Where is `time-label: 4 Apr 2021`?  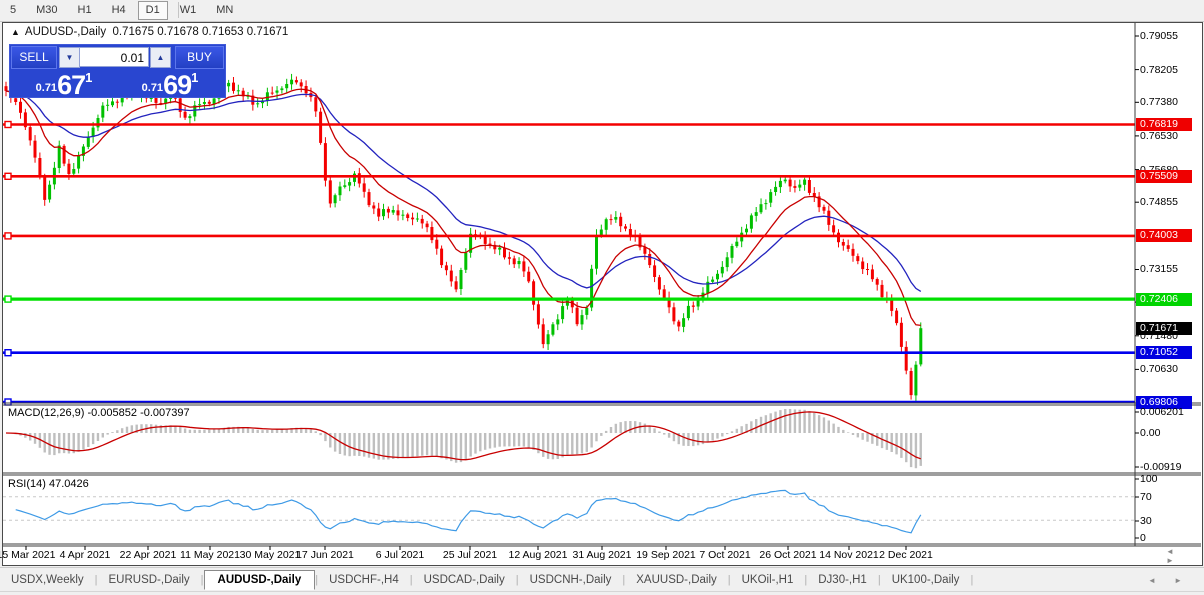 time-label: 4 Apr 2021 is located at coordinates (85, 555).